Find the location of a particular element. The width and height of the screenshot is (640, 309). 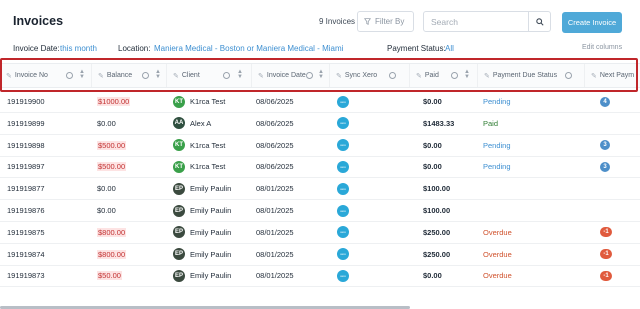

balance-cell: $1000.00 is located at coordinates (114, 101).